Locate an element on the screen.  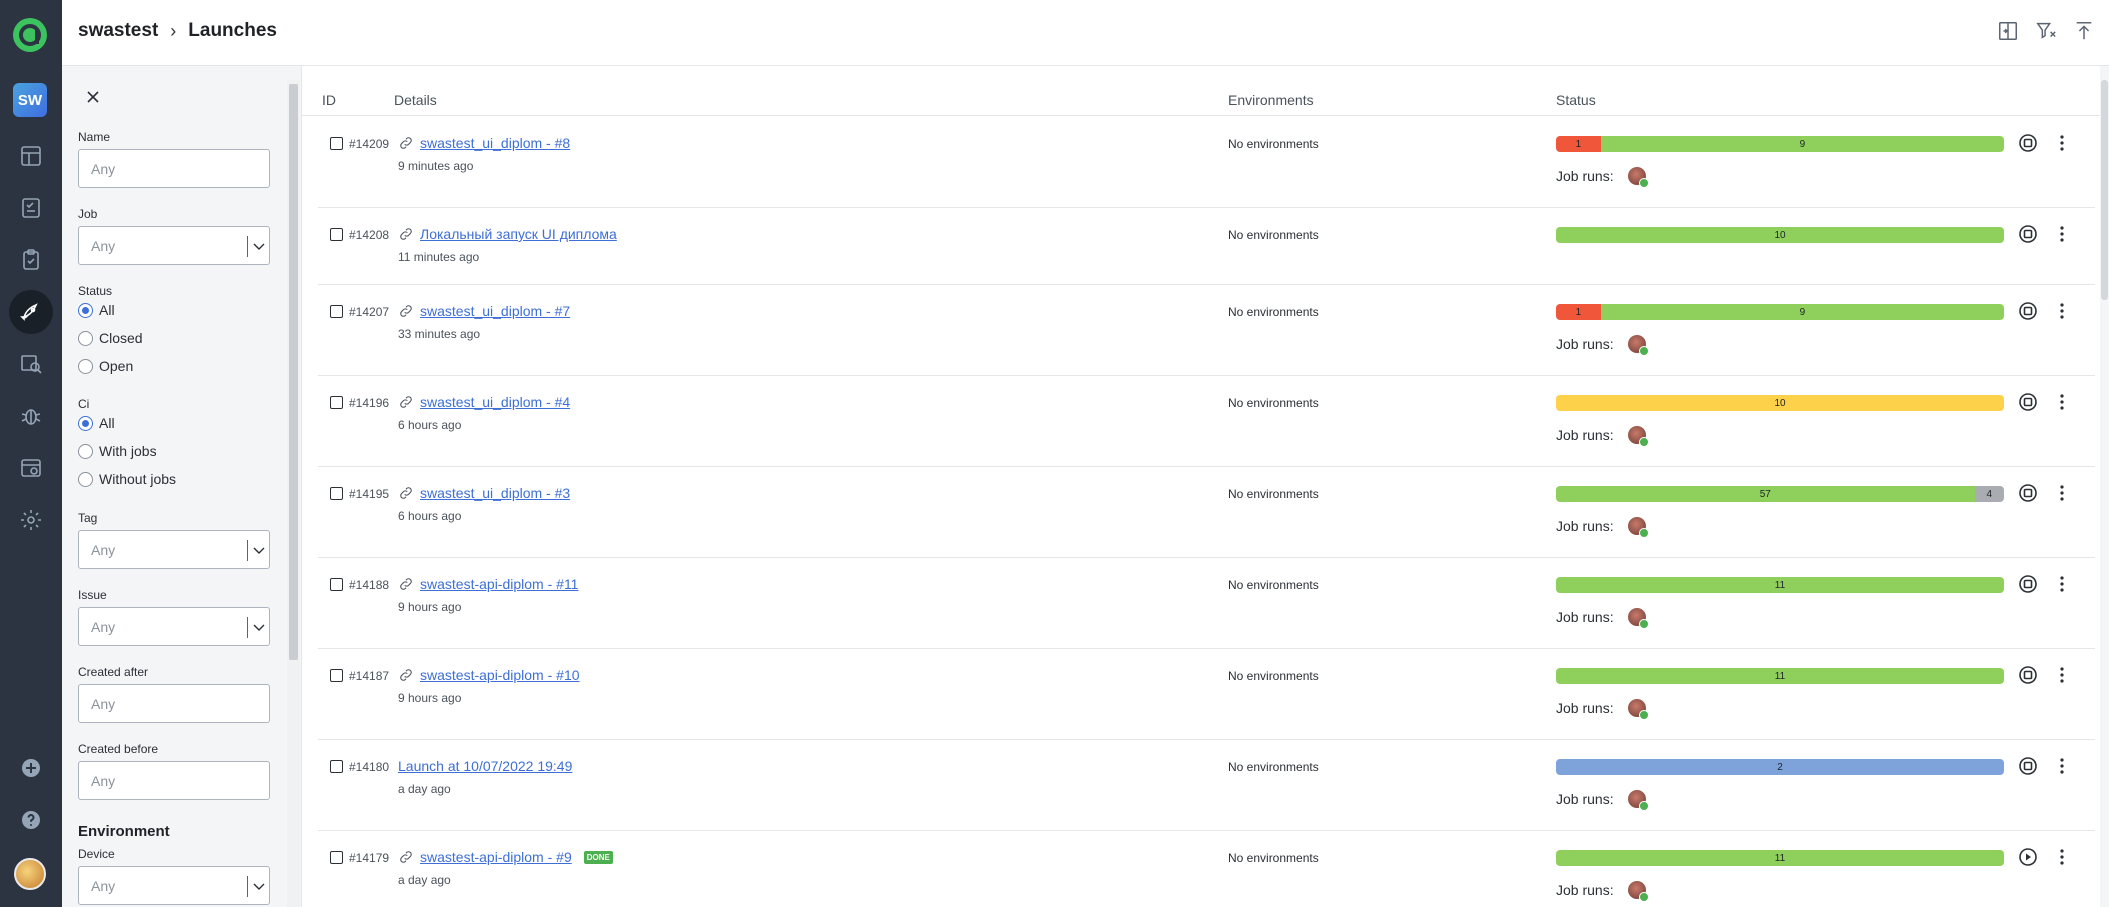
app-logo-icon is located at coordinates (30, 35).